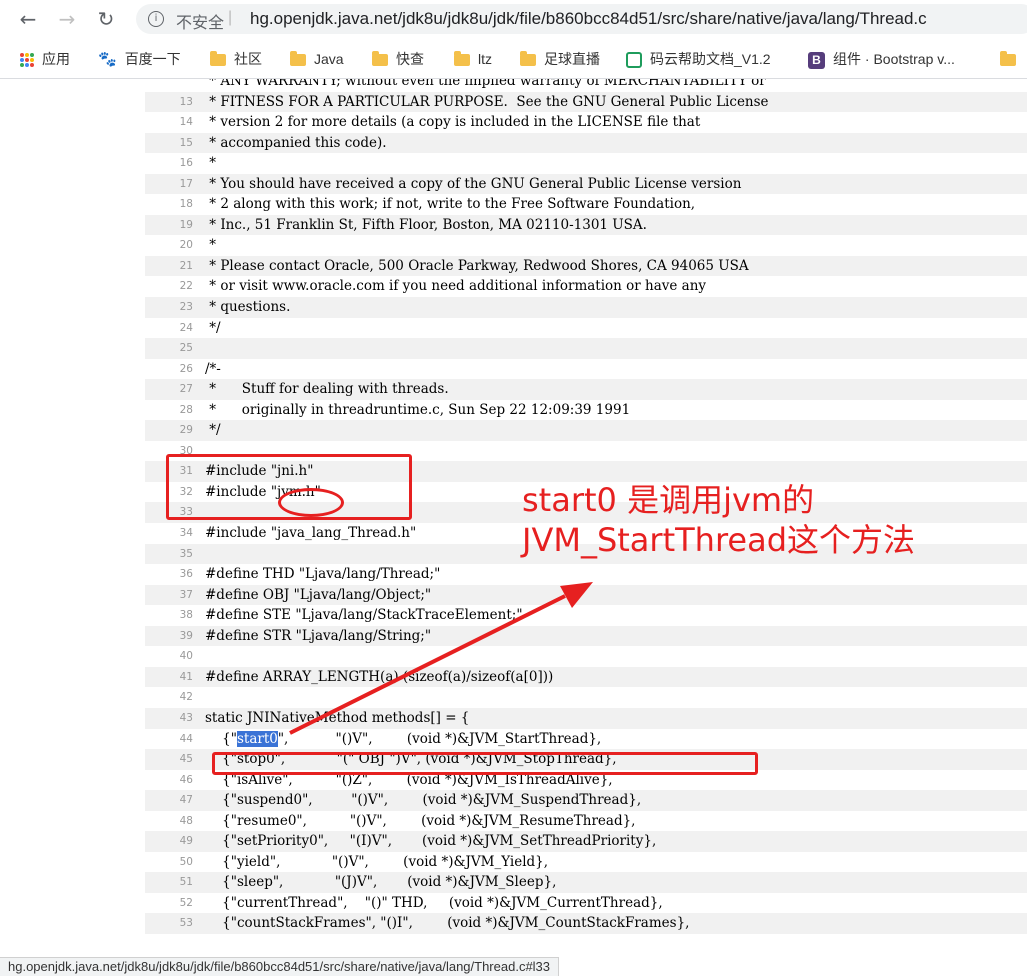 This screenshot has height=976, width=1027. Describe the element at coordinates (27, 60) in the screenshot. I see `apps-grid-icon` at that location.